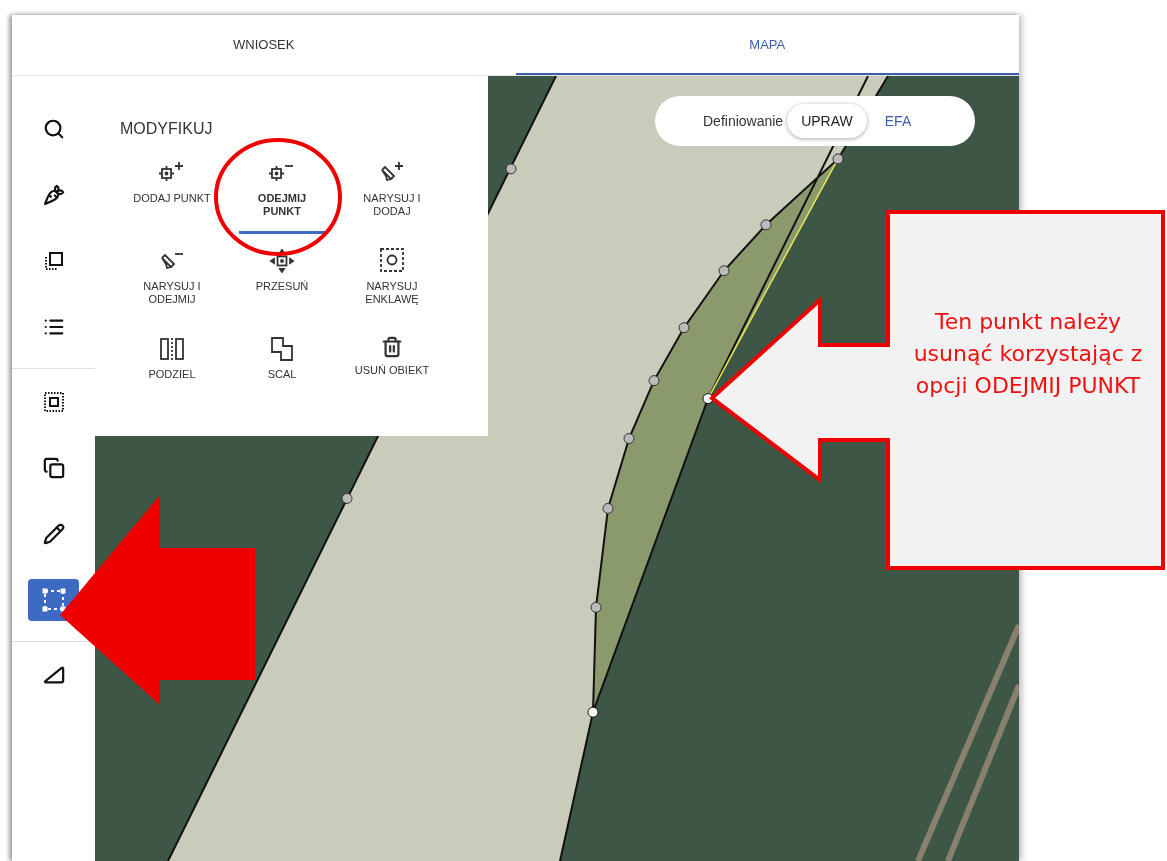 The height and width of the screenshot is (861, 1167). I want to click on tool-button: PRZESUŃ, so click(282, 285).